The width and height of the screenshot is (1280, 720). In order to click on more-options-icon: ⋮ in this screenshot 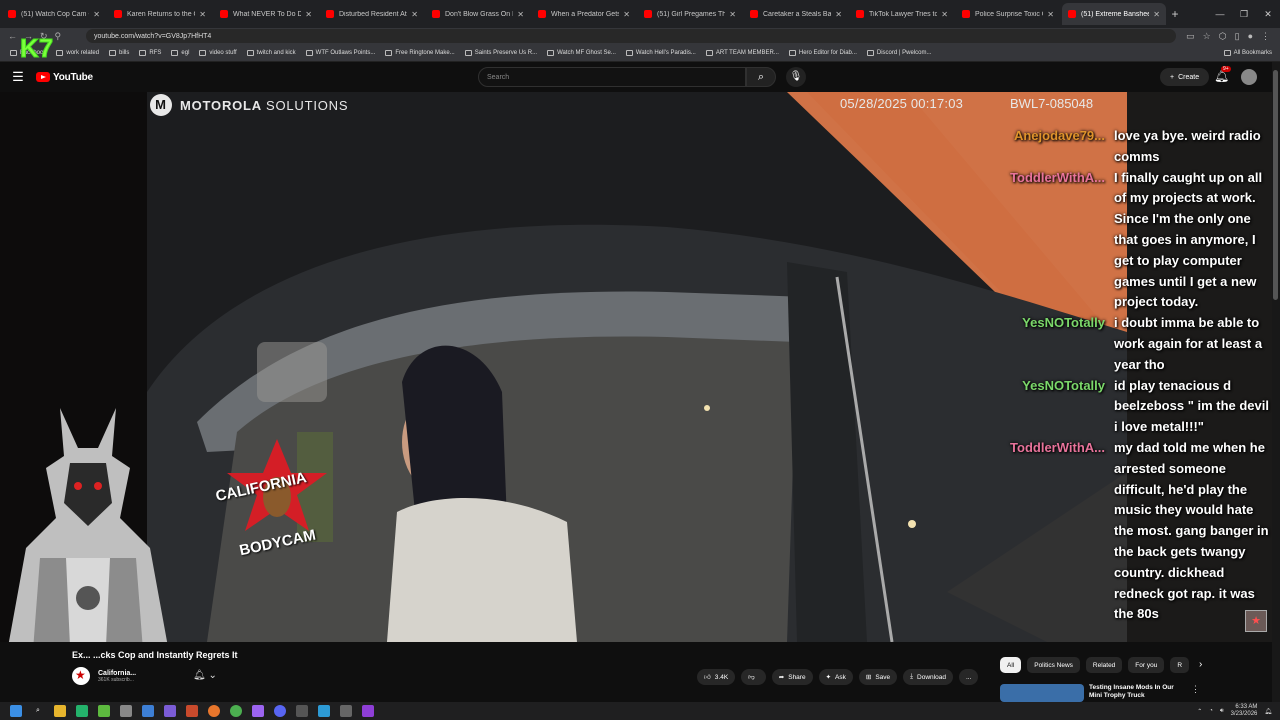, I will do `click(1195, 693)`.